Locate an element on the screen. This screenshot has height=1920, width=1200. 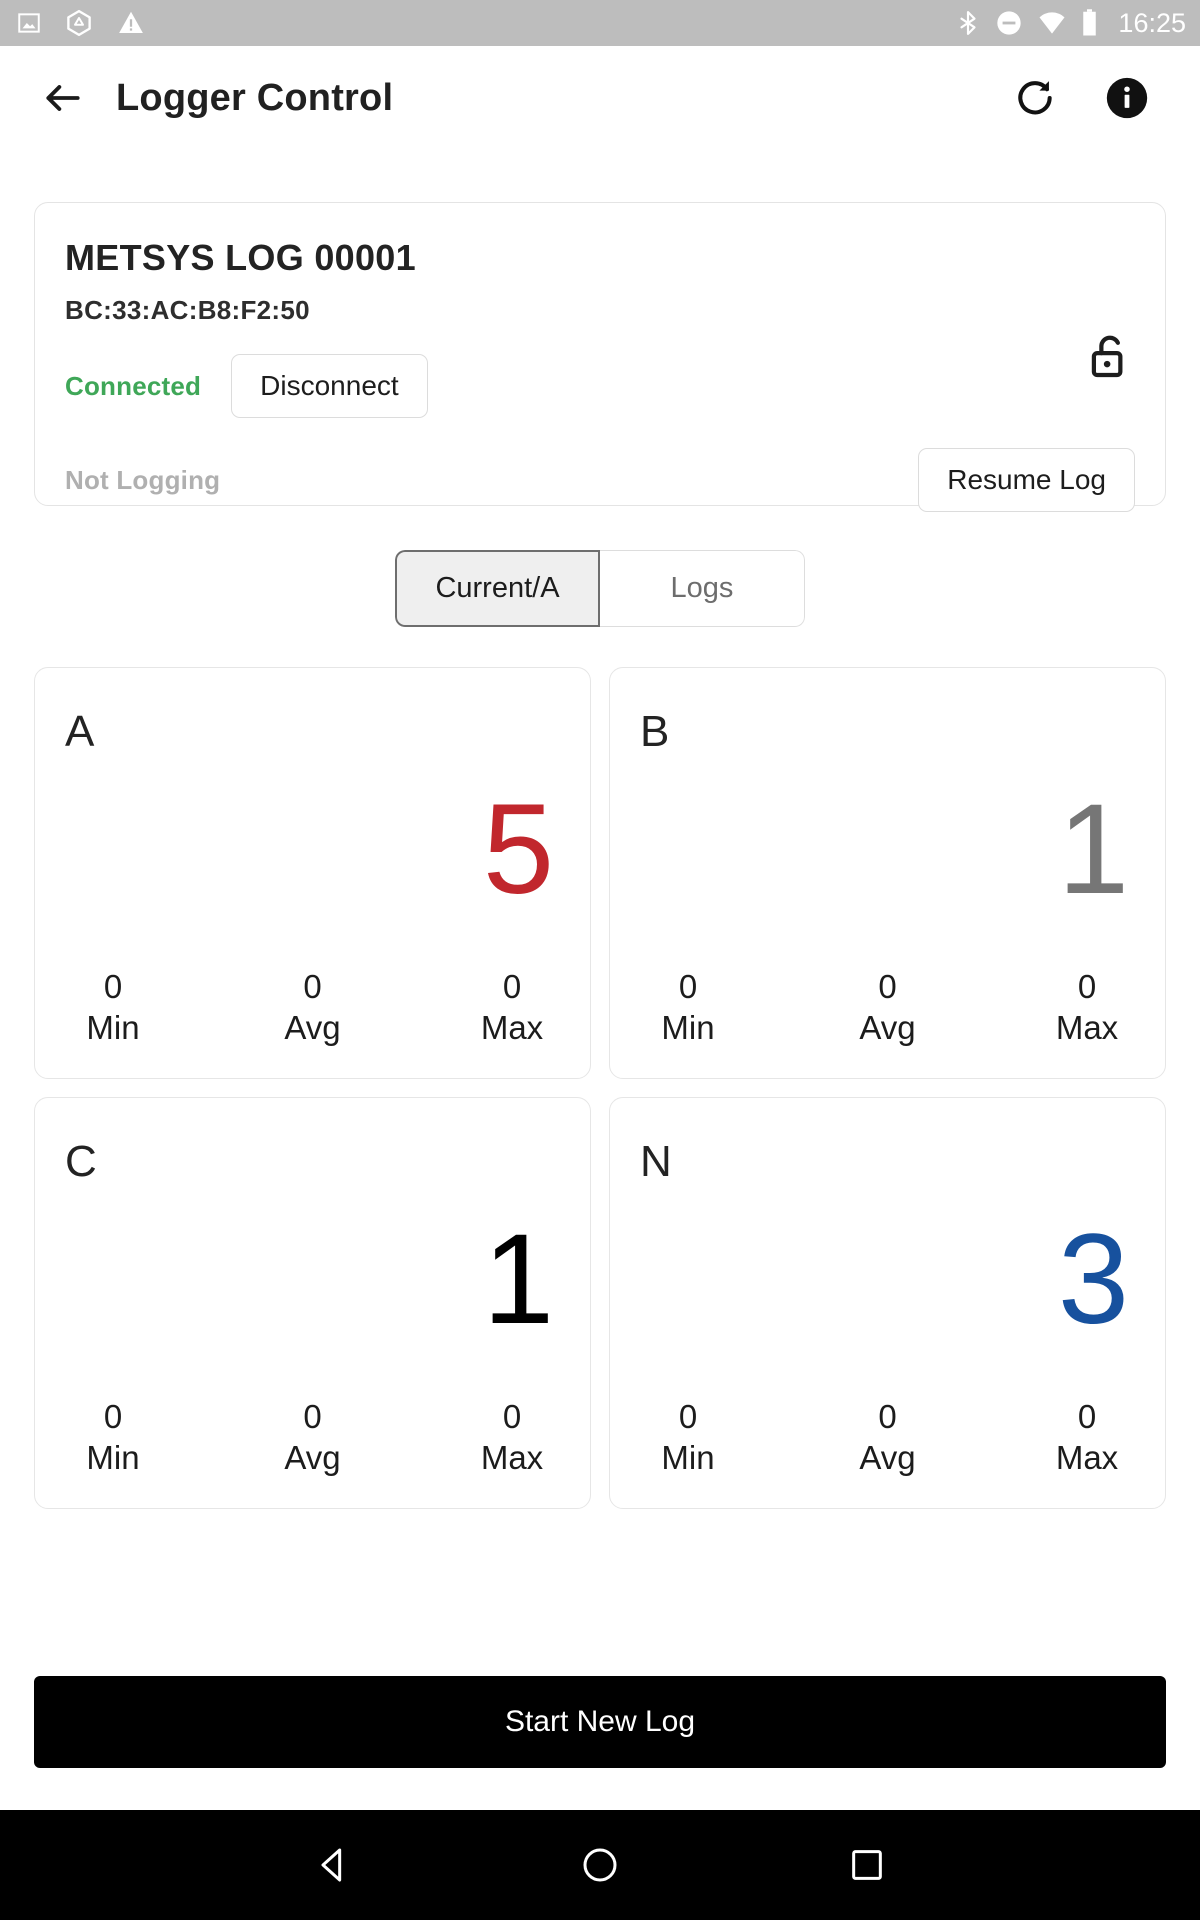
warning-icon is located at coordinates (131, 23).